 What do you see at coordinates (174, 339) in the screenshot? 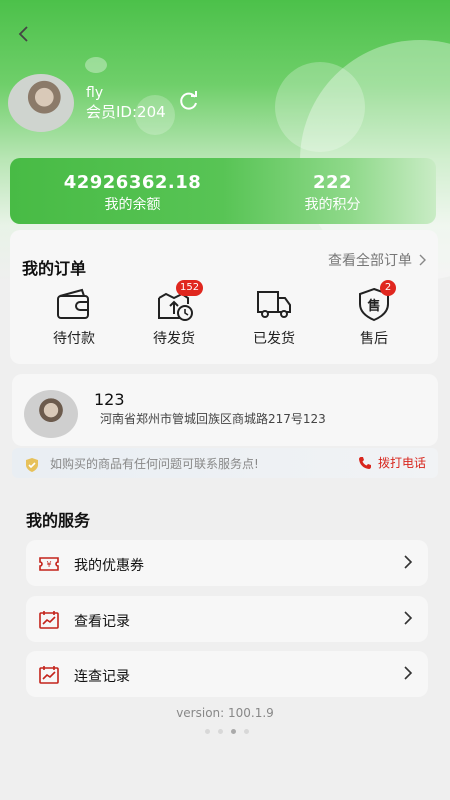
I see `order-pending-shipment-label: 待发货` at bounding box center [174, 339].